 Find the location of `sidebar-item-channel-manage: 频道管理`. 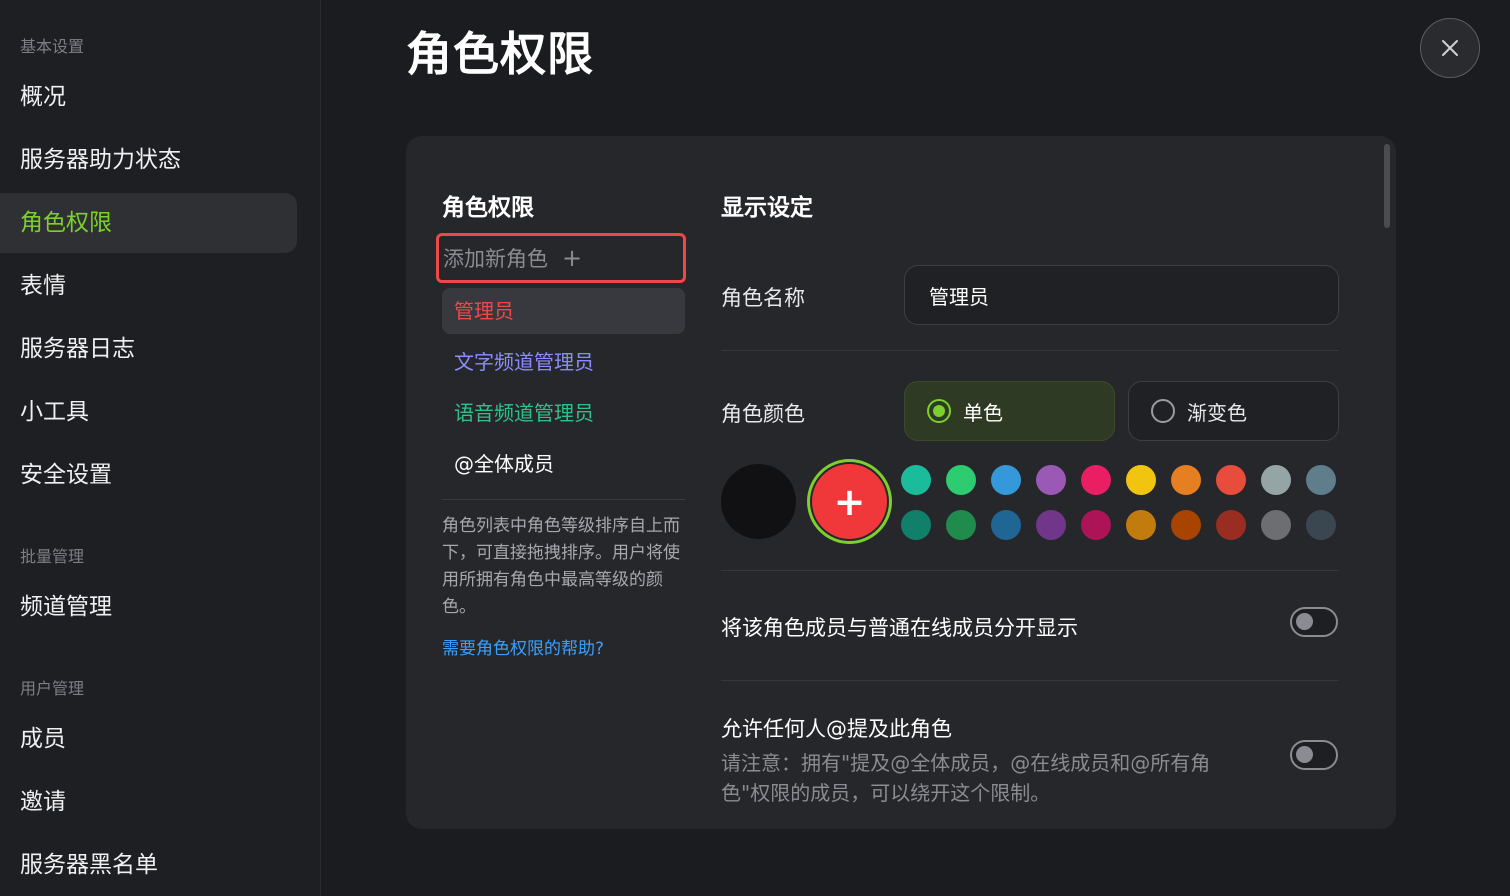

sidebar-item-channel-manage: 频道管理 is located at coordinates (148, 607).